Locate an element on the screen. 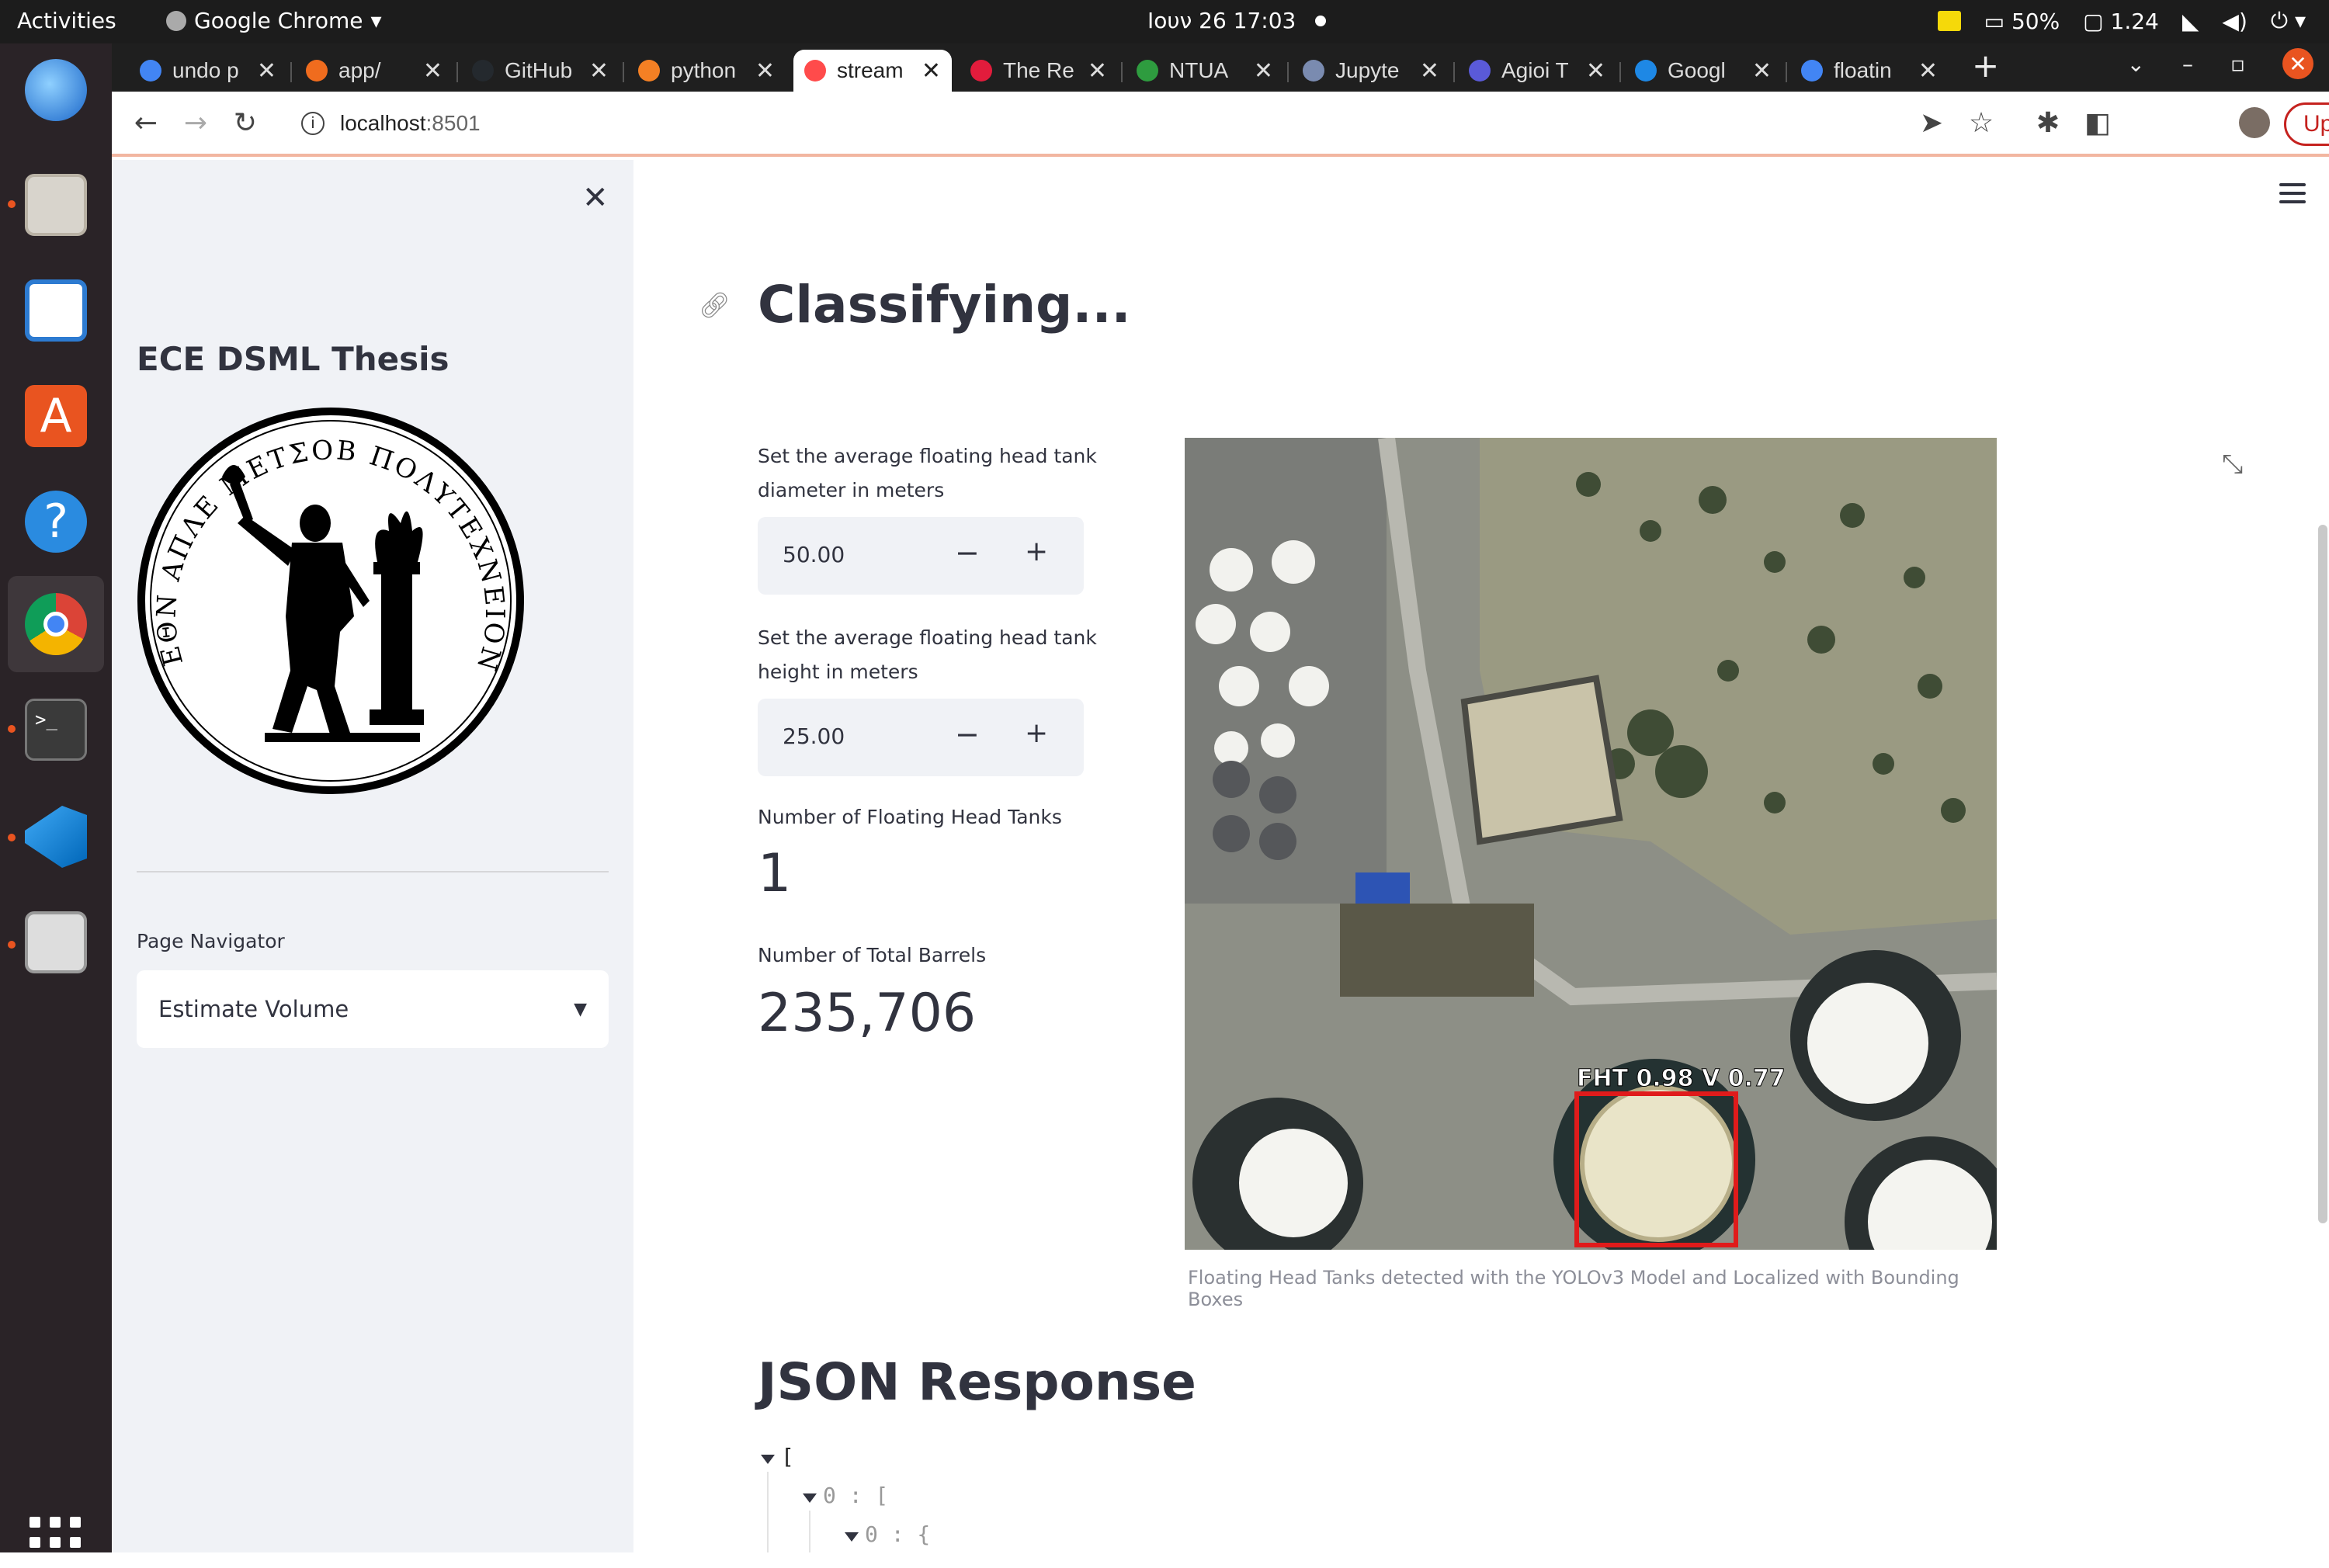  clock: Ιουν 26 17:03 is located at coordinates (1221, 20).